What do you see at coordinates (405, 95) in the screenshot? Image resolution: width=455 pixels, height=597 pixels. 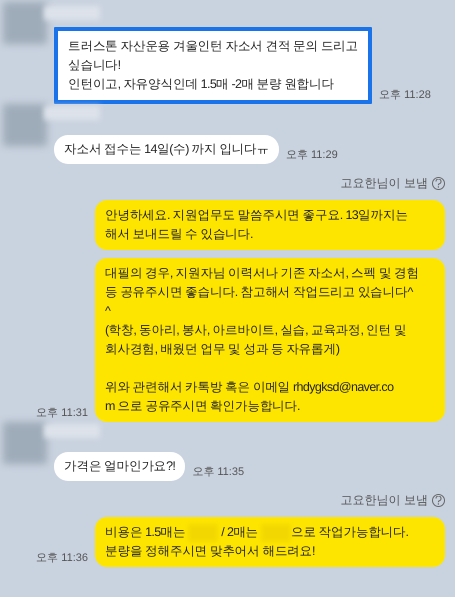 I see `message-time: 오후 11:28` at bounding box center [405, 95].